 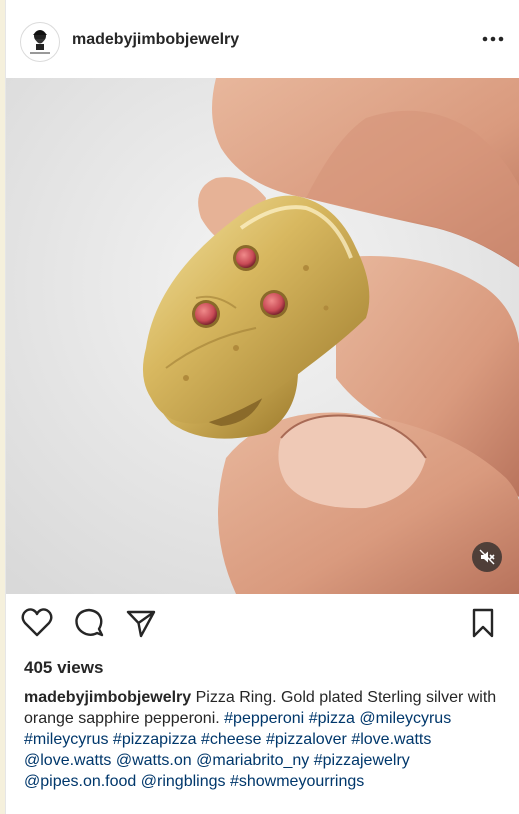 I want to click on view-count: 405 views, so click(x=64, y=667).